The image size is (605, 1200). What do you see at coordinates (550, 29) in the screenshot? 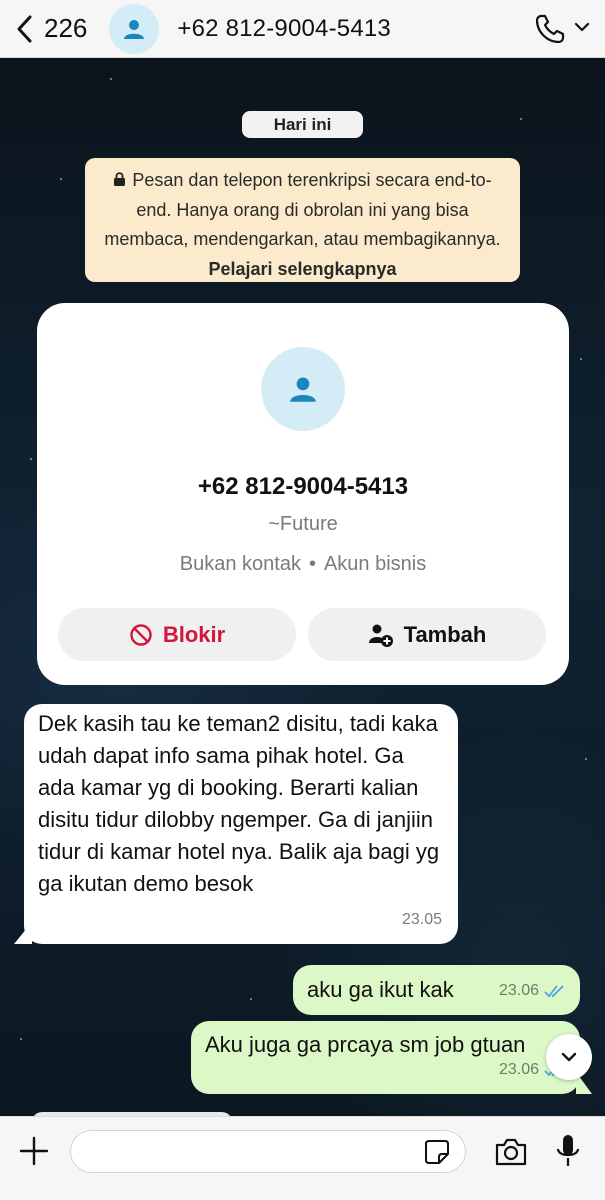
I see `phone-call-icon` at bounding box center [550, 29].